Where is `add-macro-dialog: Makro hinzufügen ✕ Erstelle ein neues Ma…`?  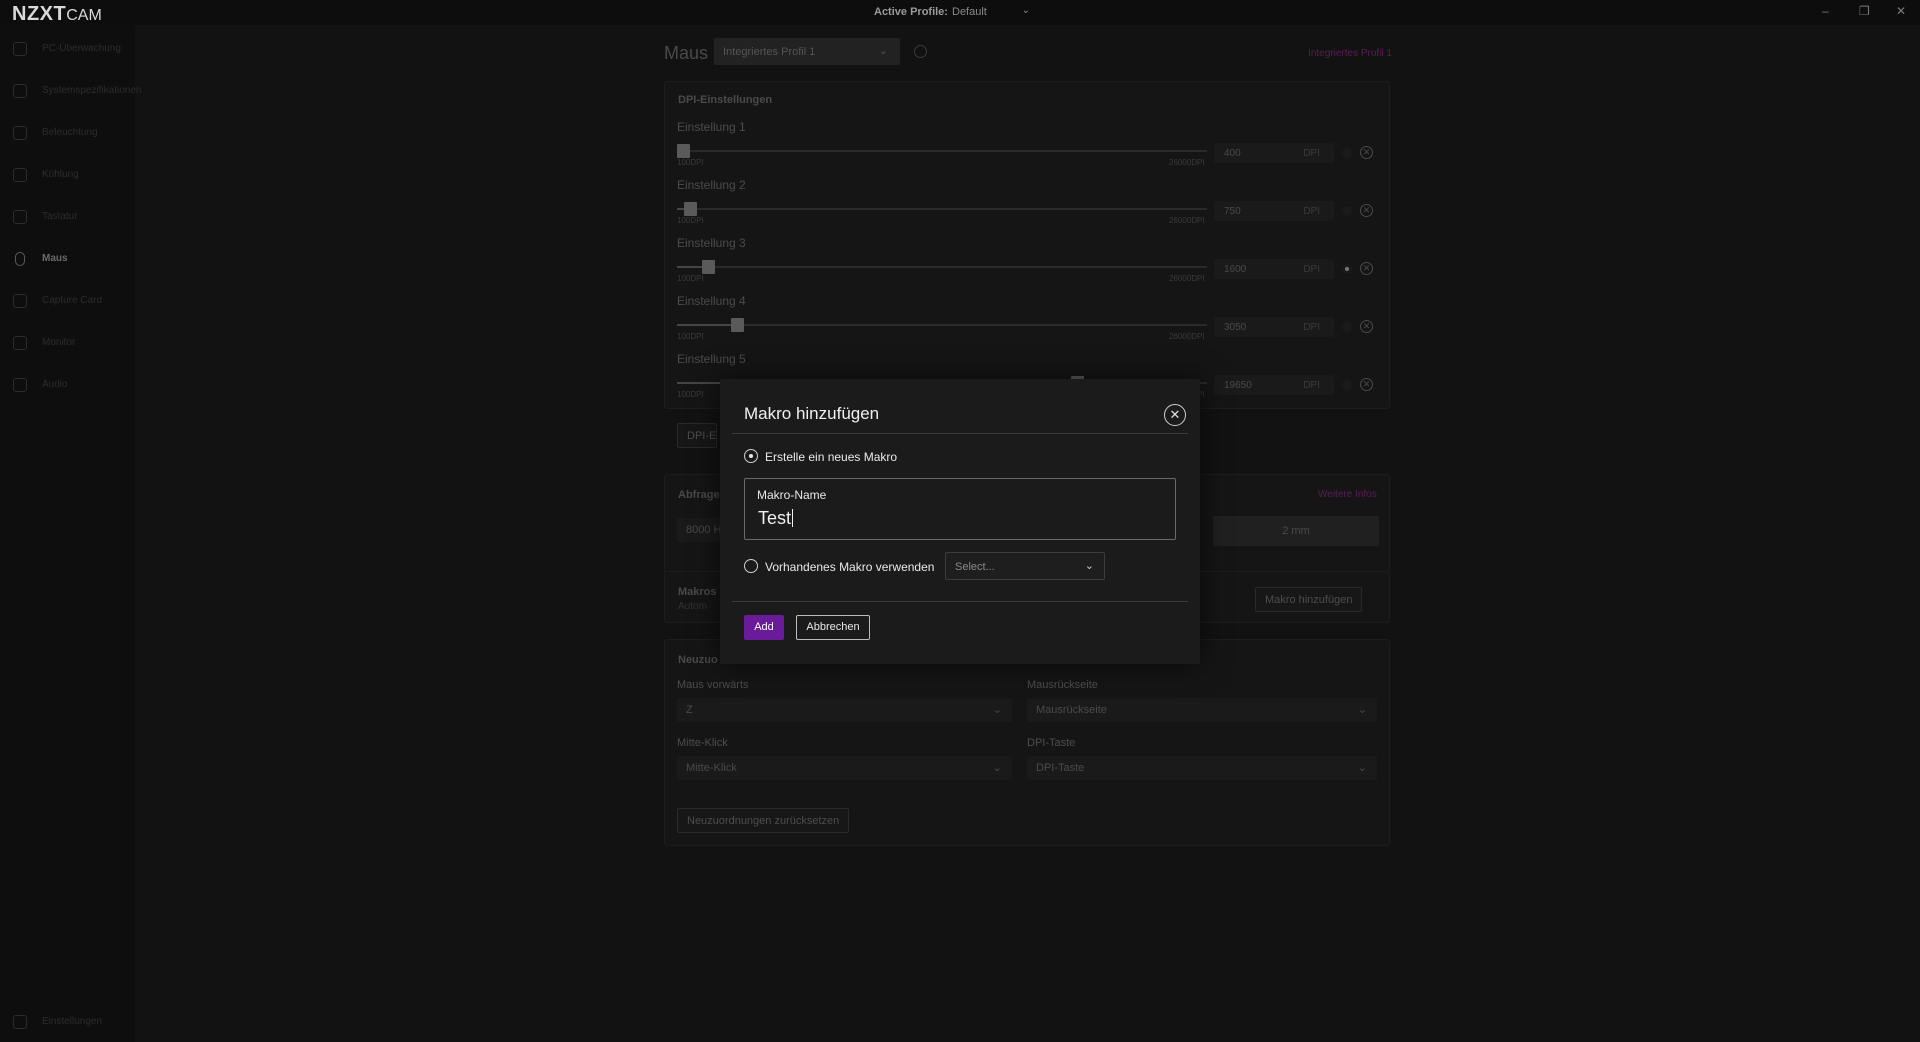 add-macro-dialog: Makro hinzufügen ✕ Erstelle ein neues Ma… is located at coordinates (960, 521).